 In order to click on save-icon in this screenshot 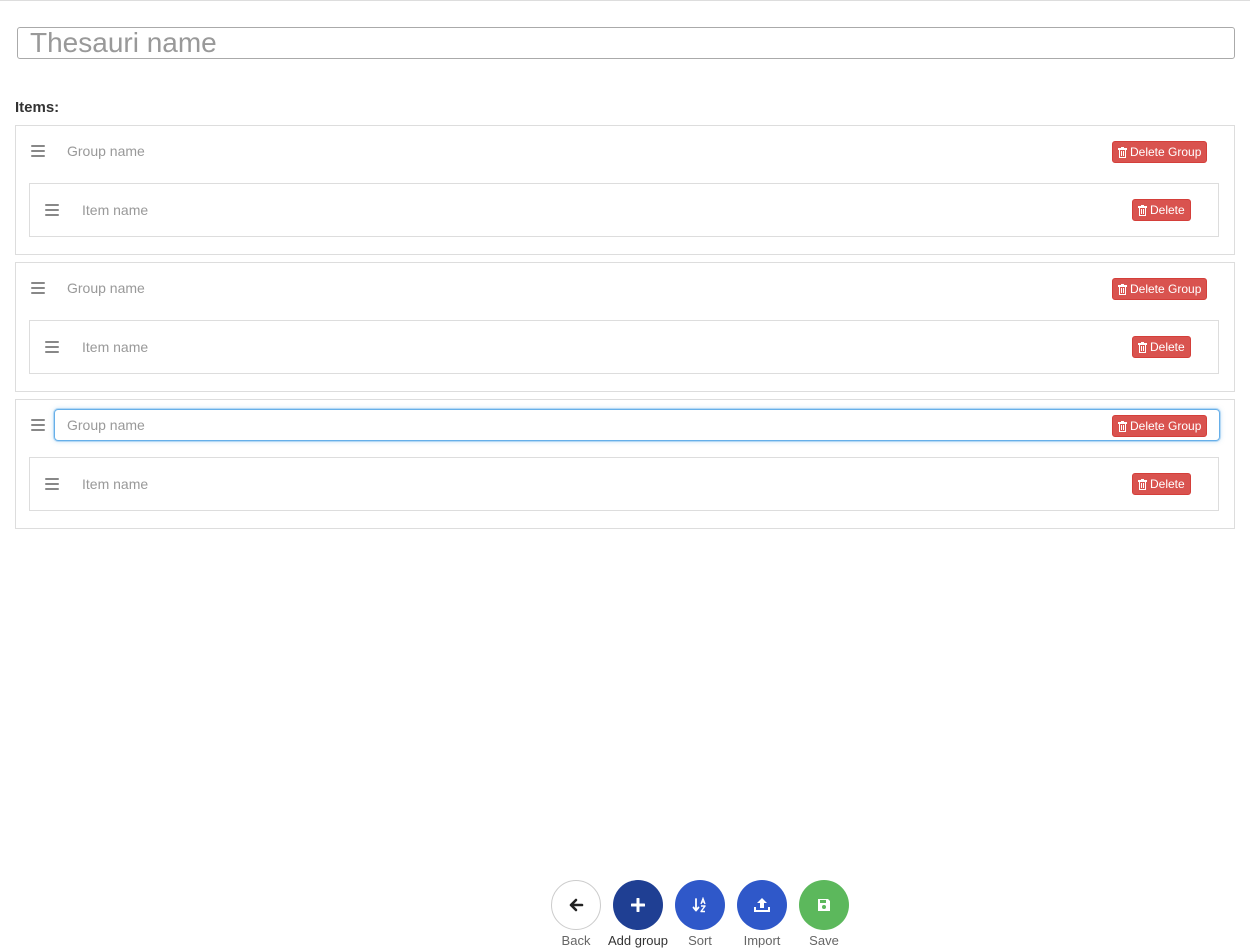, I will do `click(824, 905)`.